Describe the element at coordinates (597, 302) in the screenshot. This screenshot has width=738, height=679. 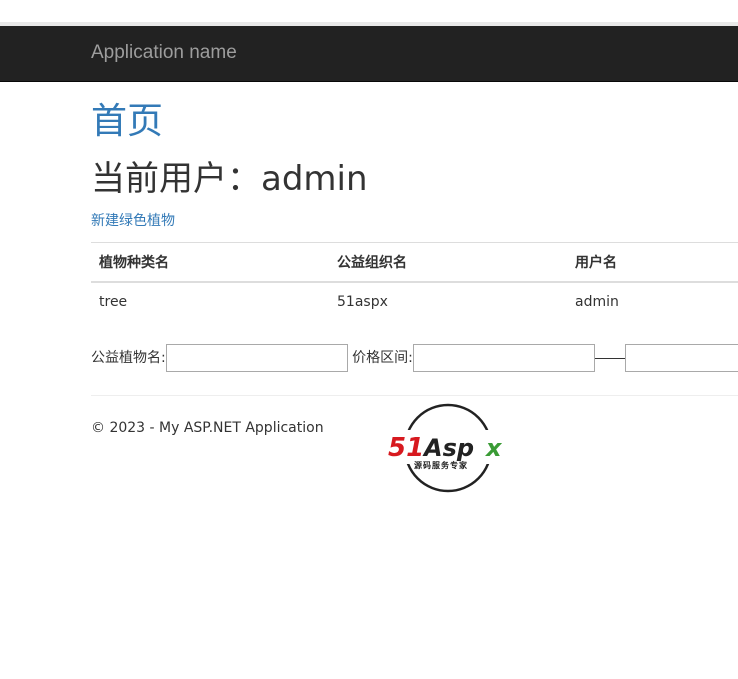
I see `cell-username: admin` at that location.